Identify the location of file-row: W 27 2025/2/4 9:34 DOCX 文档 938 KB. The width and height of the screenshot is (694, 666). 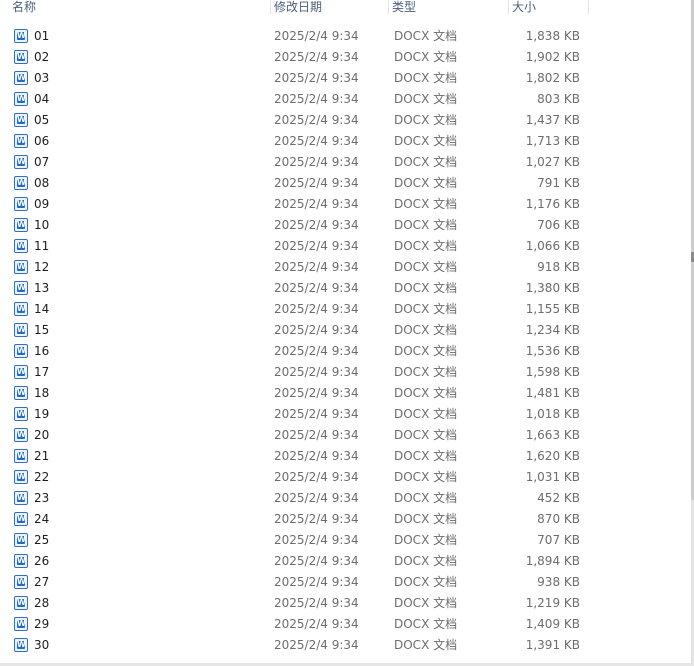
(345, 582).